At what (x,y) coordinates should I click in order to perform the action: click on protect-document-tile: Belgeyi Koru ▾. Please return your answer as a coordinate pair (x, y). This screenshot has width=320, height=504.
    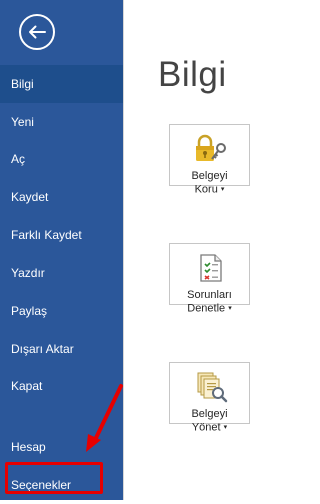
    Looking at the image, I should click on (209, 159).